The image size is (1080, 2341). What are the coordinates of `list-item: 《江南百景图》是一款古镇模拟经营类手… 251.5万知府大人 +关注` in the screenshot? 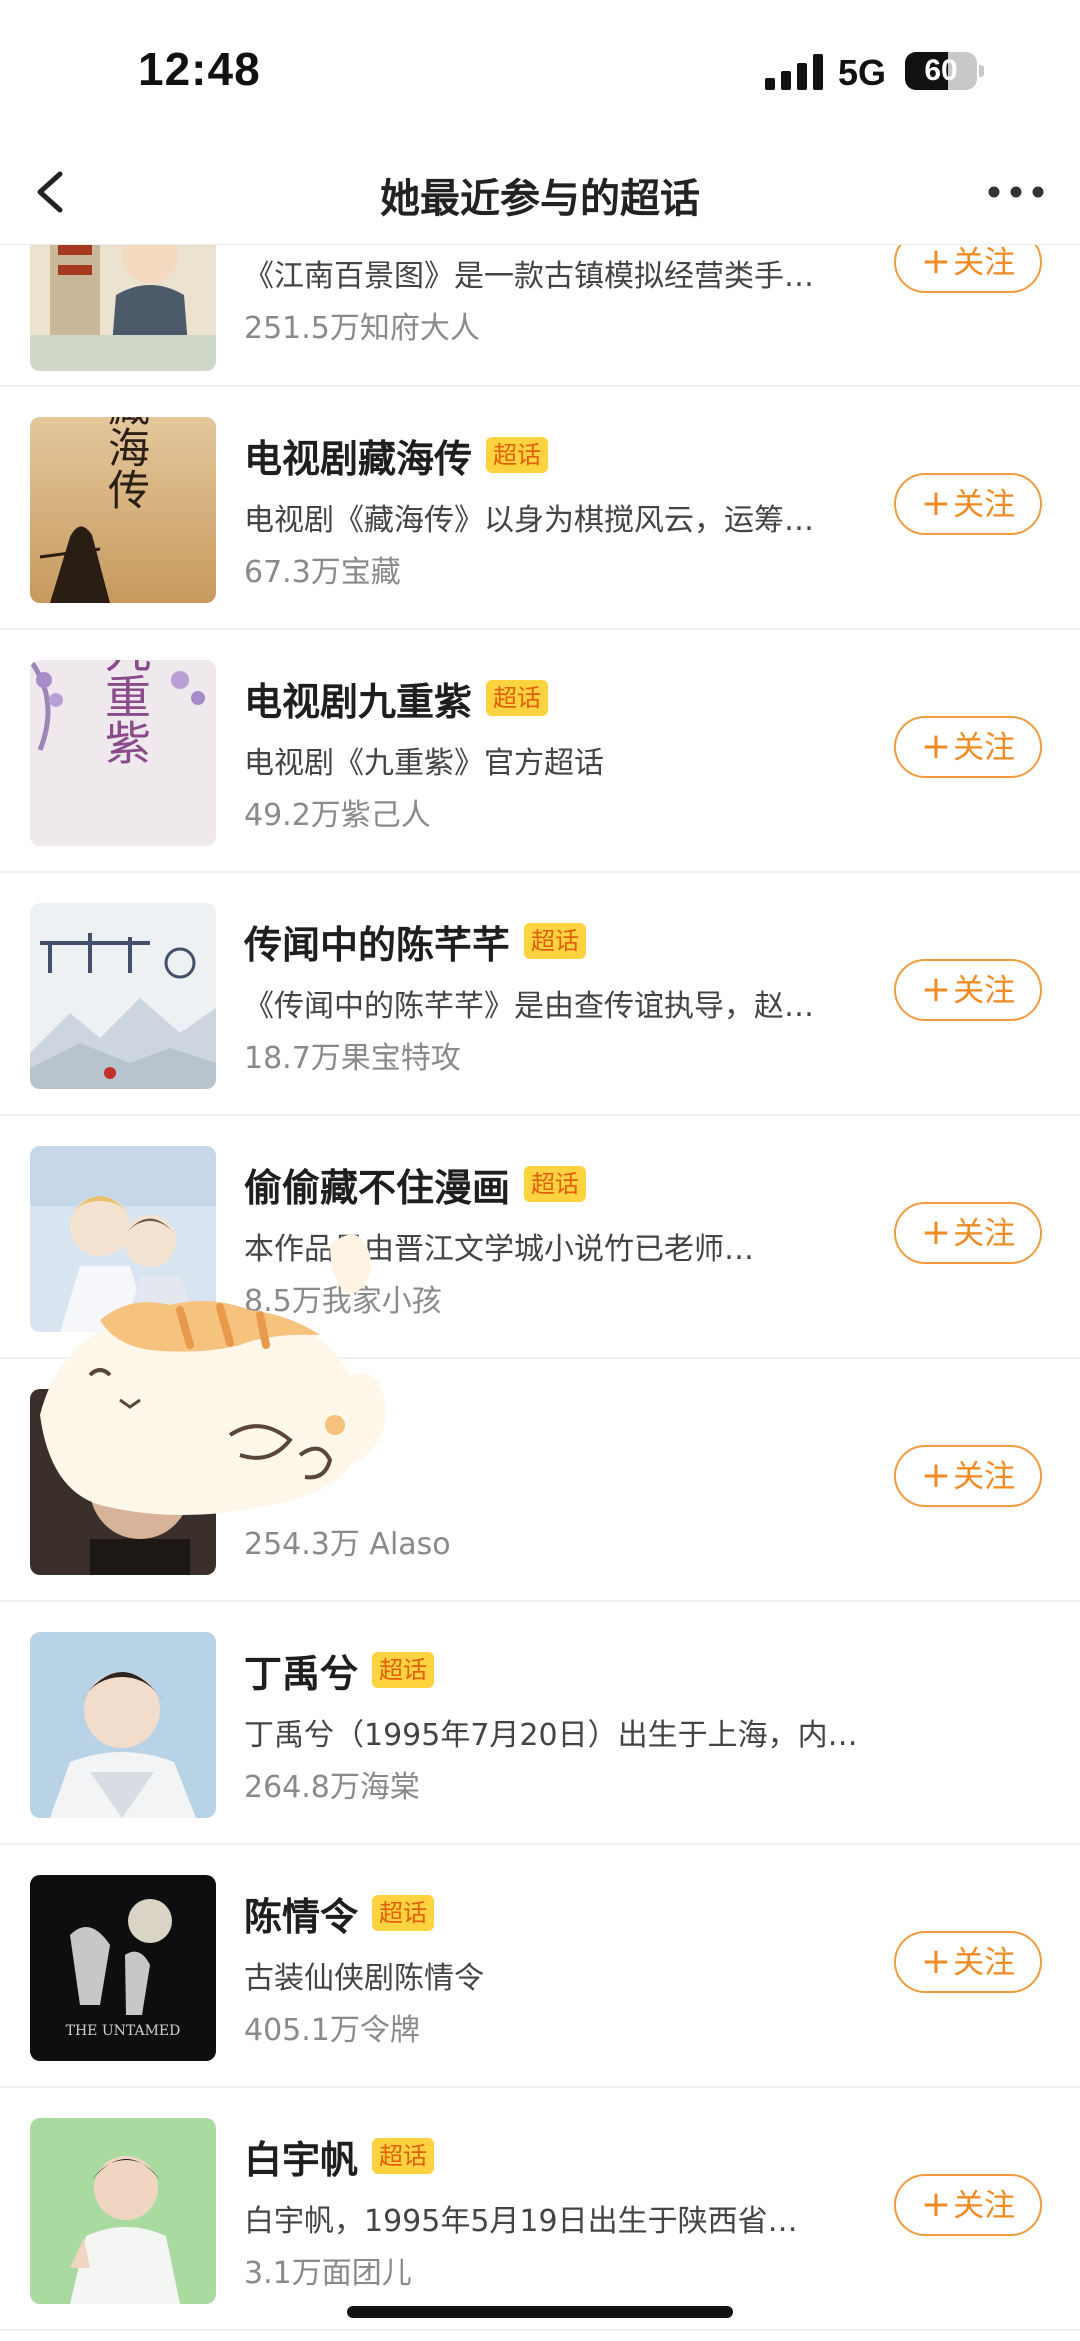 It's located at (540, 316).